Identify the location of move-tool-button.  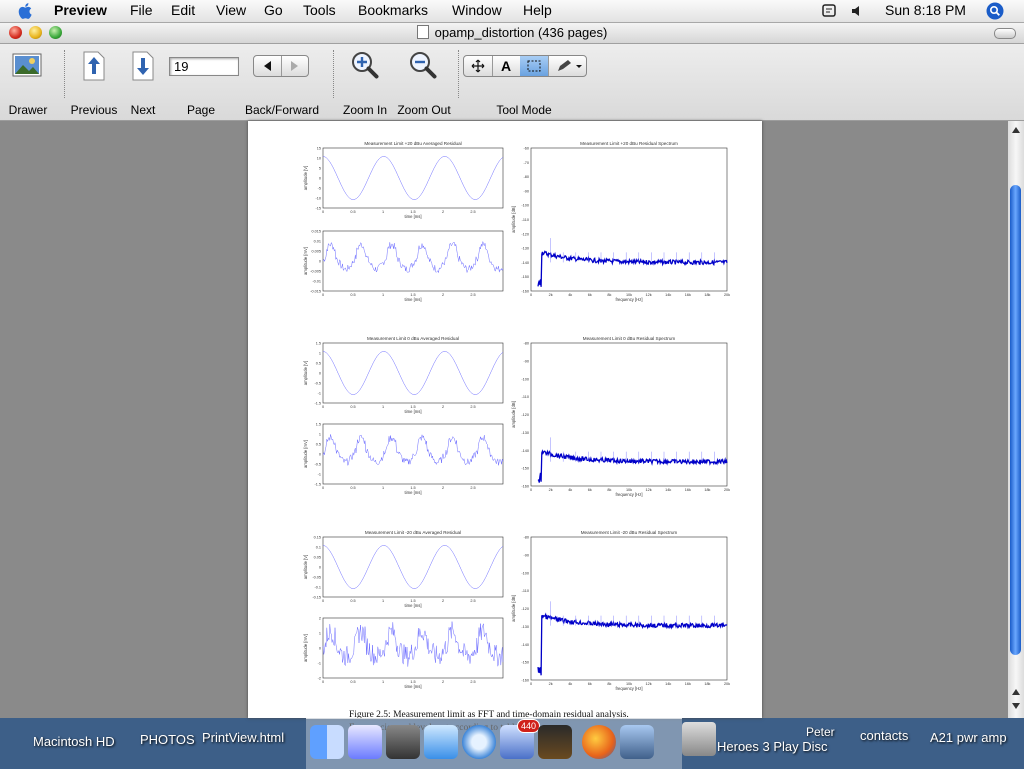
(478, 66).